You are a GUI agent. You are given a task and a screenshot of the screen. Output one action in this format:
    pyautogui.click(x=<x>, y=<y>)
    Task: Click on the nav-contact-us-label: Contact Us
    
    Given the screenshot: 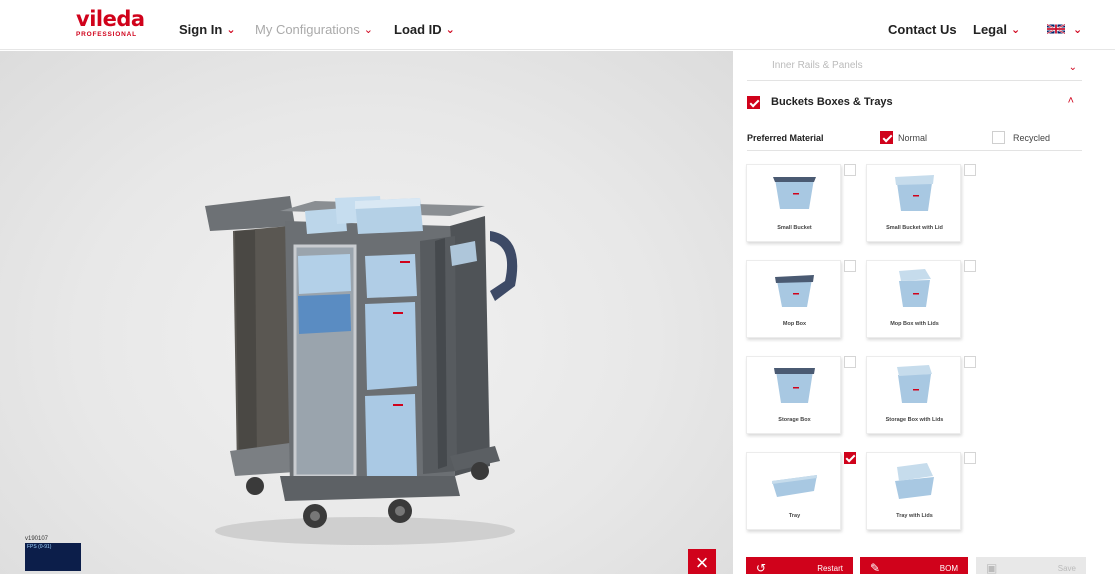 What is the action you would take?
    pyautogui.click(x=922, y=29)
    